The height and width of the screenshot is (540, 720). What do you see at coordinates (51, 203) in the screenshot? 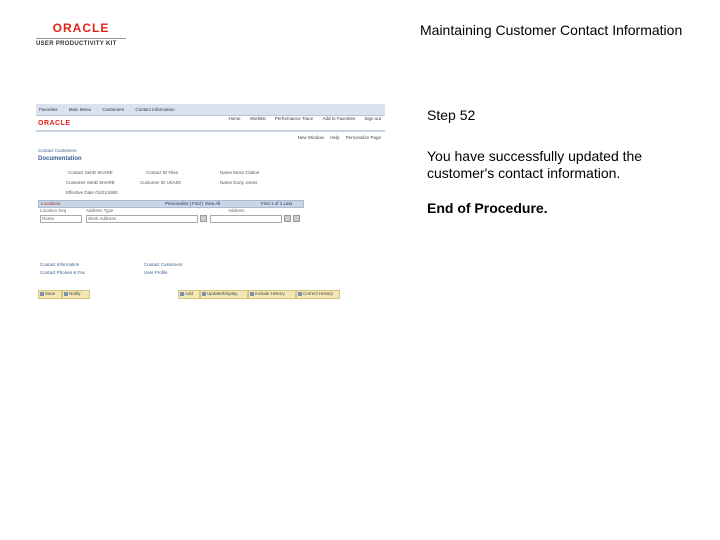
I see `grid-title: Locations` at bounding box center [51, 203].